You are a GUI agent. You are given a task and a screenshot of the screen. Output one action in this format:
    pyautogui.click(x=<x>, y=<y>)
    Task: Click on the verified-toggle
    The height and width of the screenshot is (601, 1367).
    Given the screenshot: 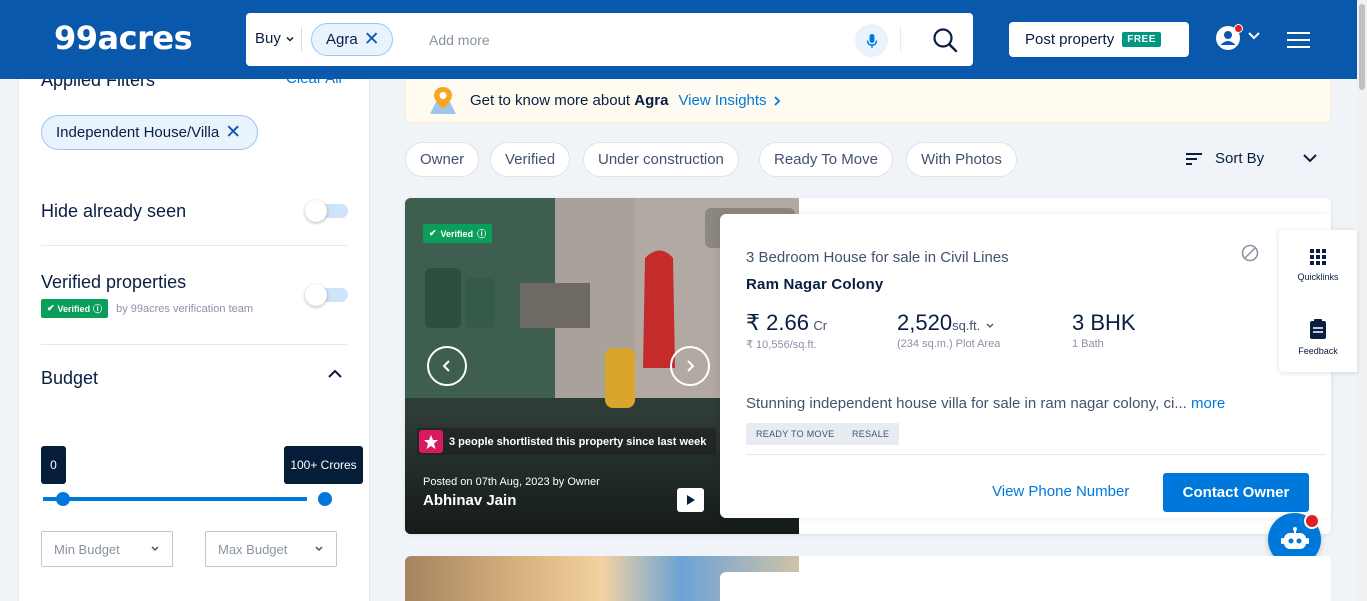 What is the action you would take?
    pyautogui.click(x=326, y=295)
    